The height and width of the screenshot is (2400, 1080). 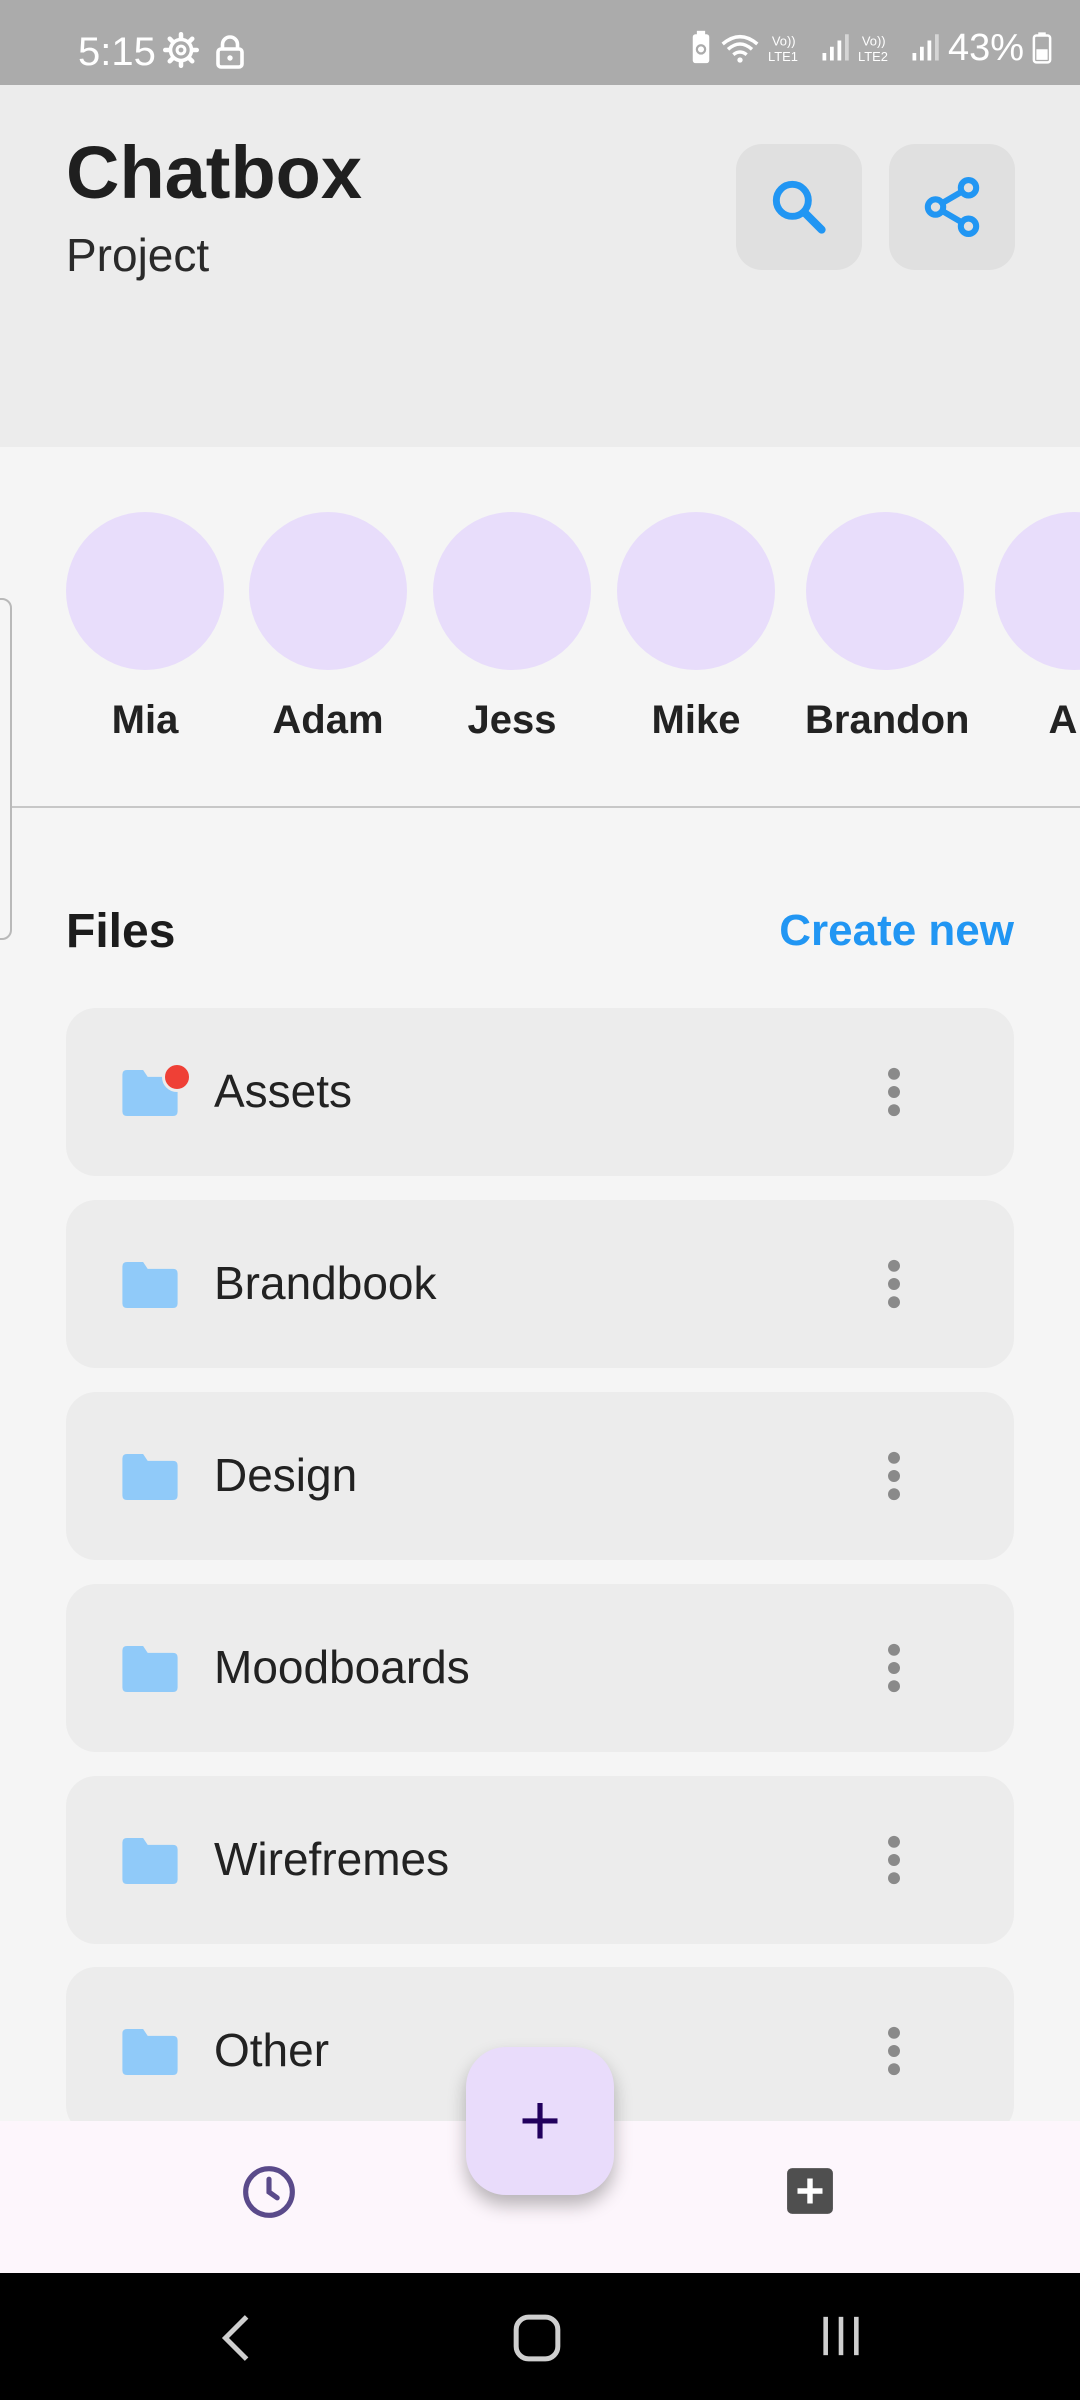 I want to click on page-title: Chatbox, so click(x=214, y=172).